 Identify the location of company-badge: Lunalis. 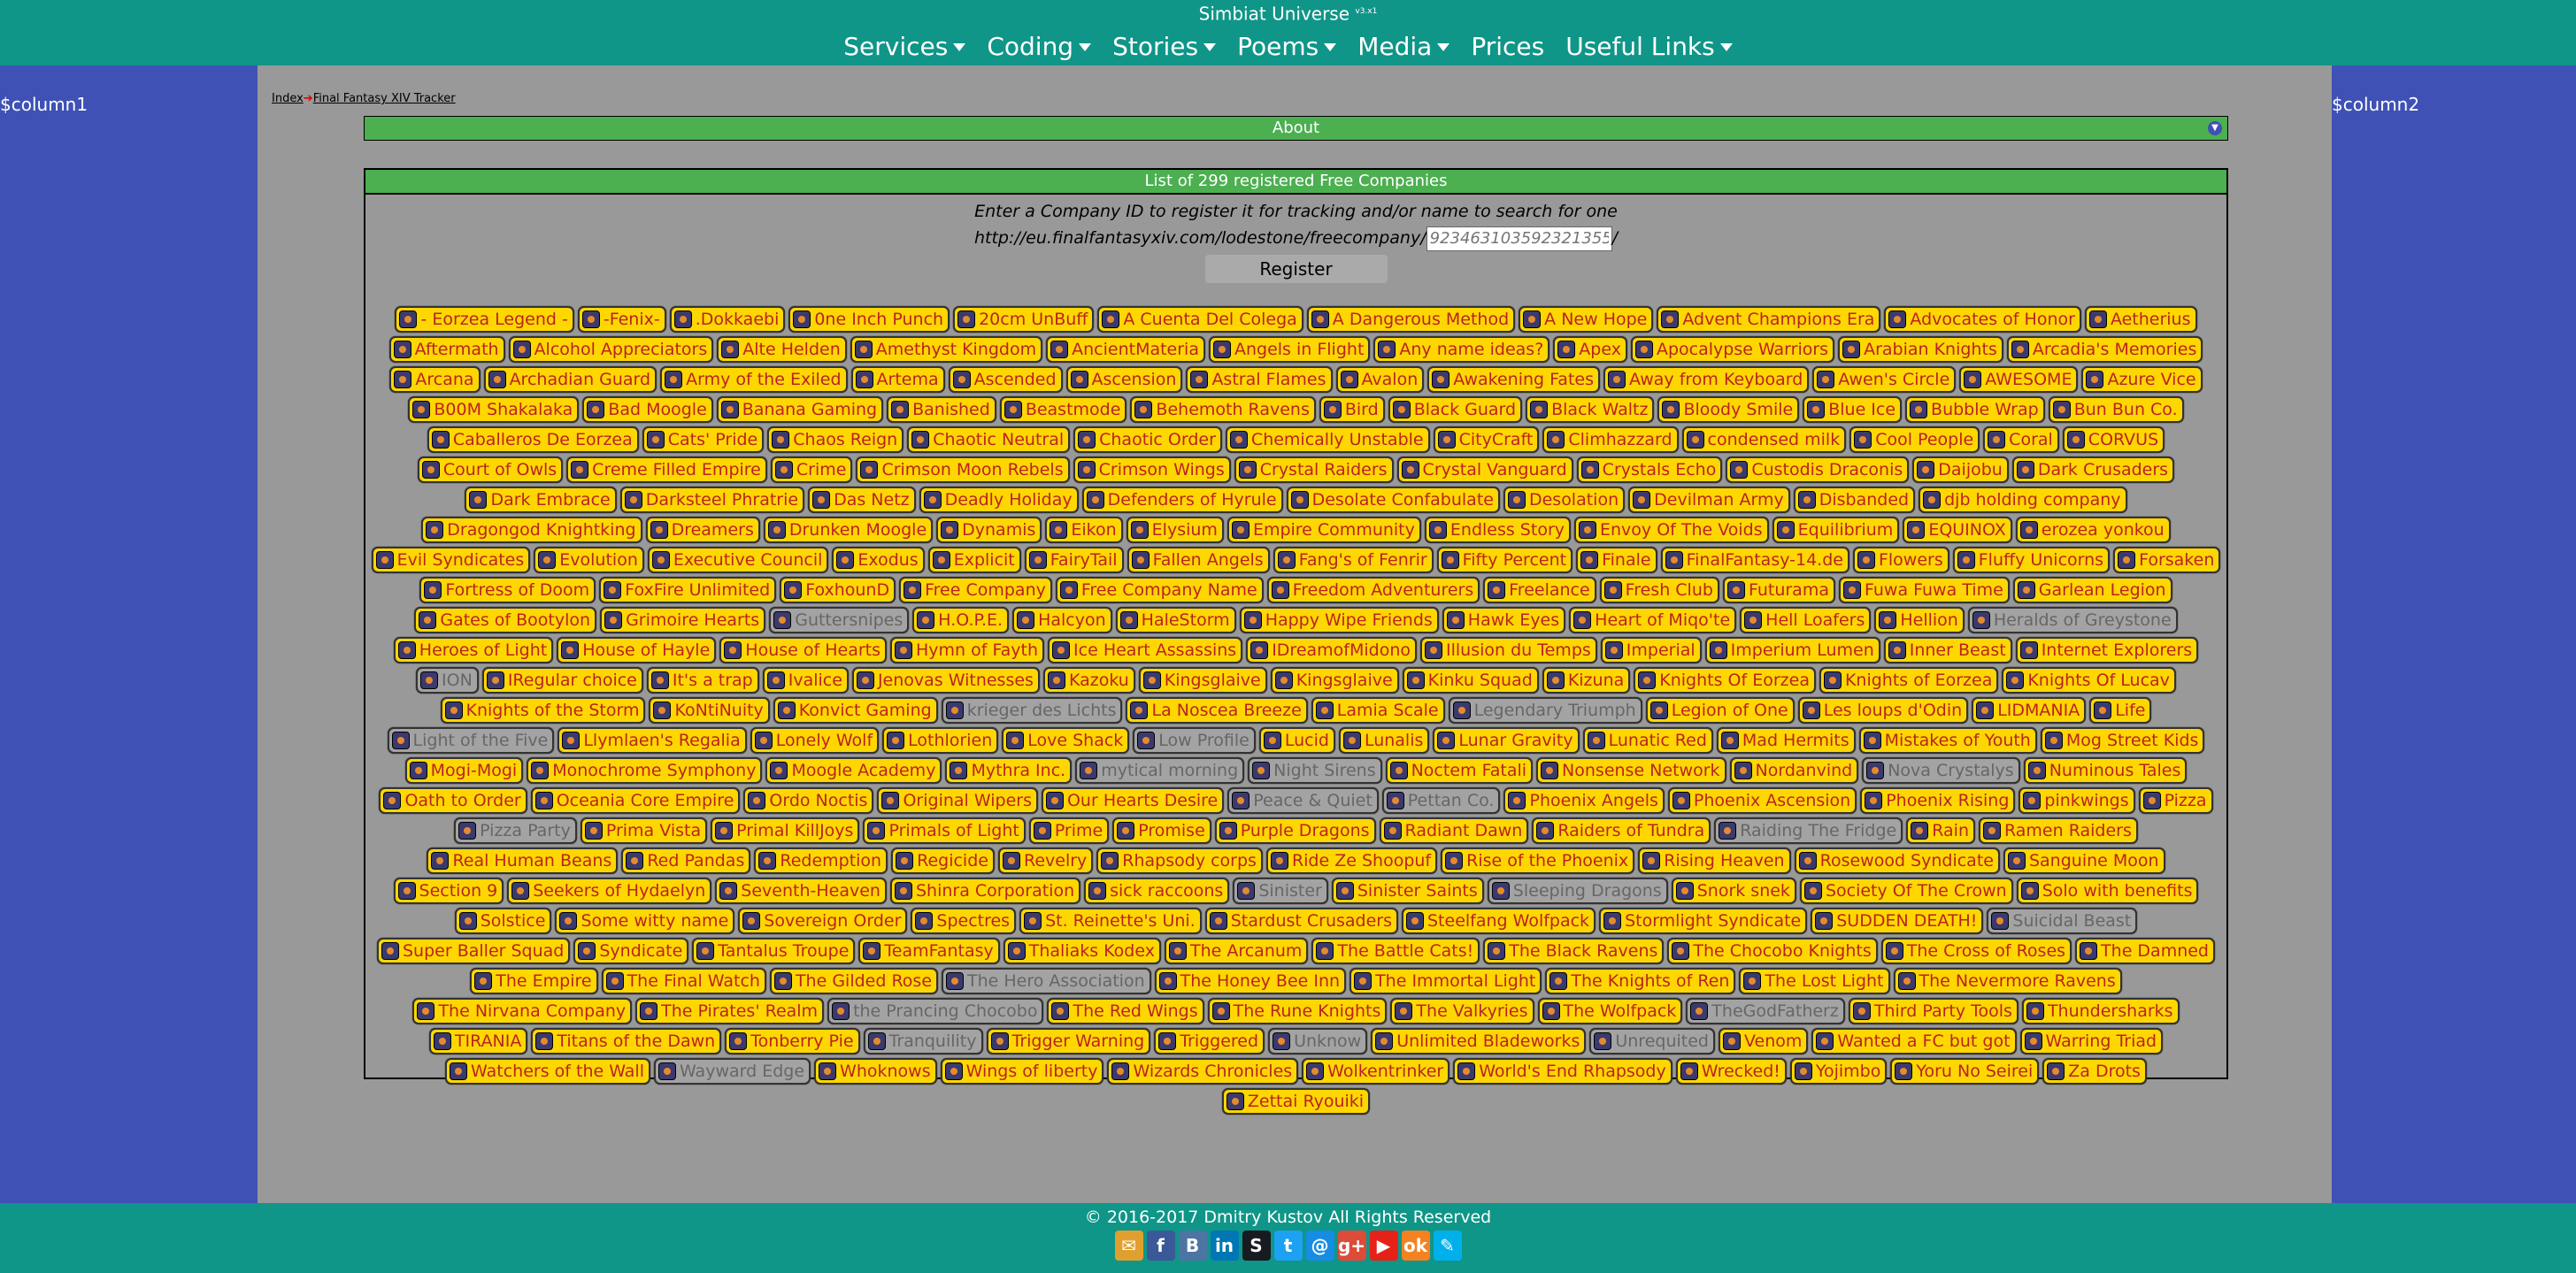
(1384, 740).